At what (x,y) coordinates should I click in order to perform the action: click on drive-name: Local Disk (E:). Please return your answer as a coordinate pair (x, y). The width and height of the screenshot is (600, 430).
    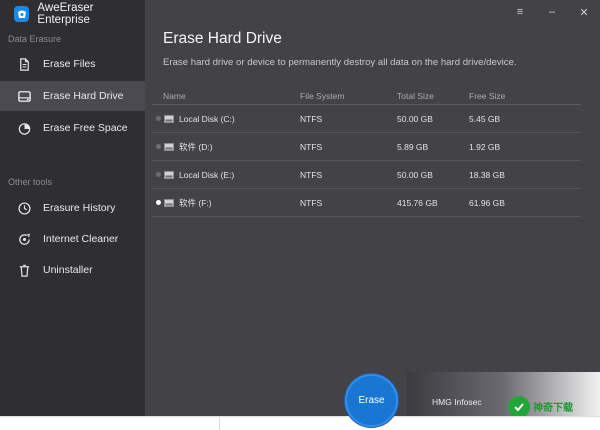
    Looking at the image, I should click on (207, 174).